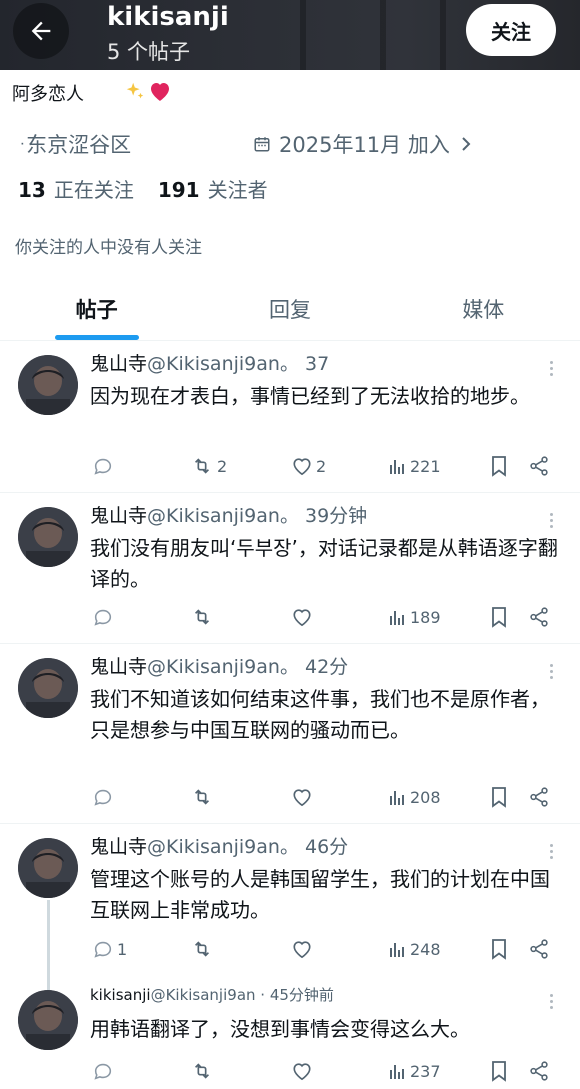  What do you see at coordinates (327, 667) in the screenshot?
I see `post-time: 42分` at bounding box center [327, 667].